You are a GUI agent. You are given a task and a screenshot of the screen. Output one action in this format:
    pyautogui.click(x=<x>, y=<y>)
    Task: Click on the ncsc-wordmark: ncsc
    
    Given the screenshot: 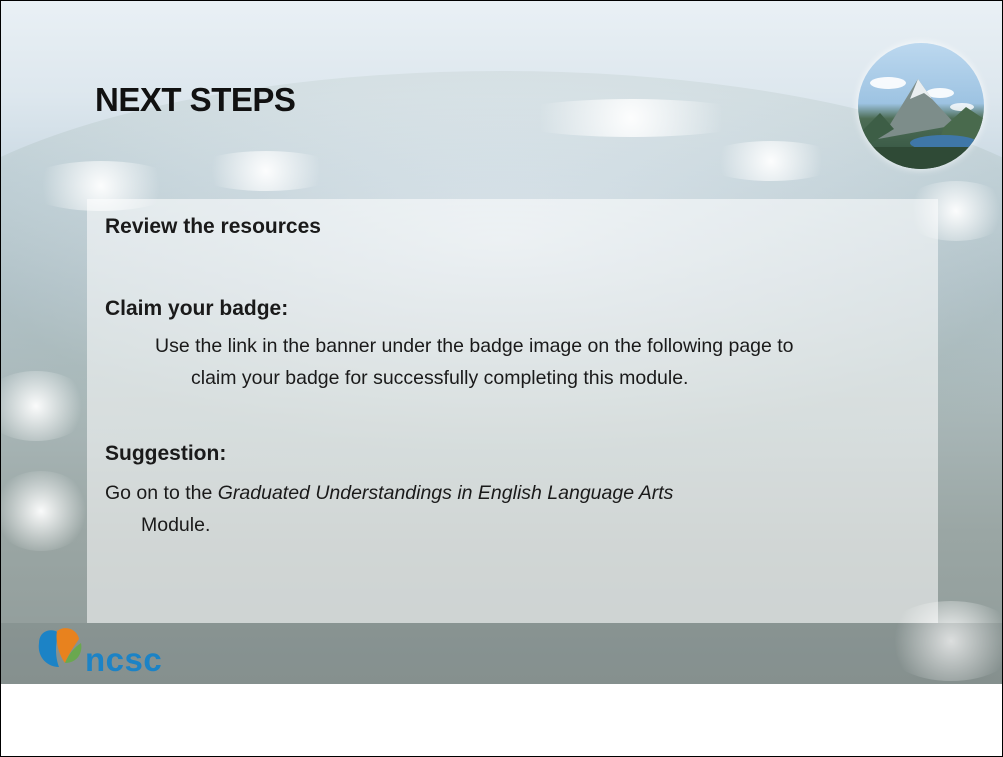 What is the action you would take?
    pyautogui.click(x=124, y=659)
    